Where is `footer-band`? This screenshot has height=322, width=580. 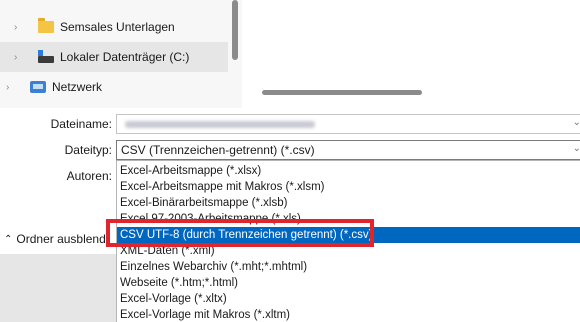
footer-band is located at coordinates (58, 288).